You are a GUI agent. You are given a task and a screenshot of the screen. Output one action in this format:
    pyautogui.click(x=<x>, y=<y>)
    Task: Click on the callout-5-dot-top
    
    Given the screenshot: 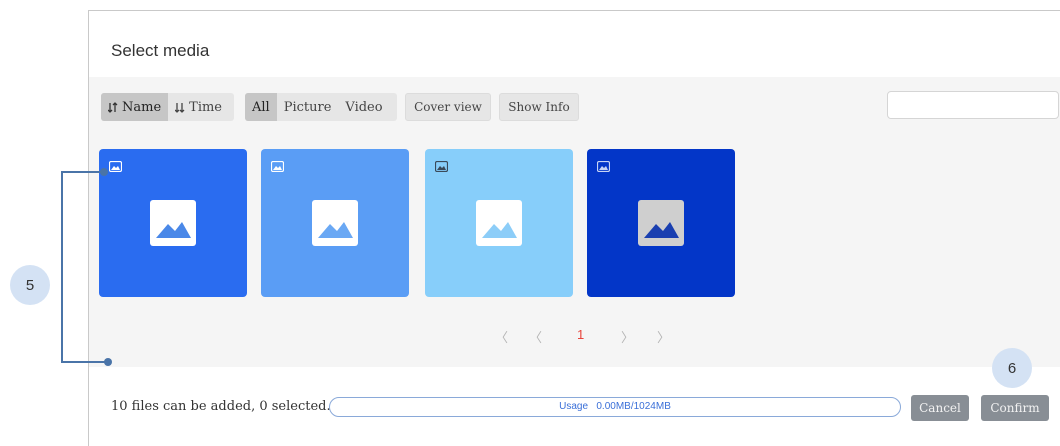 What is the action you would take?
    pyautogui.click(x=104, y=172)
    